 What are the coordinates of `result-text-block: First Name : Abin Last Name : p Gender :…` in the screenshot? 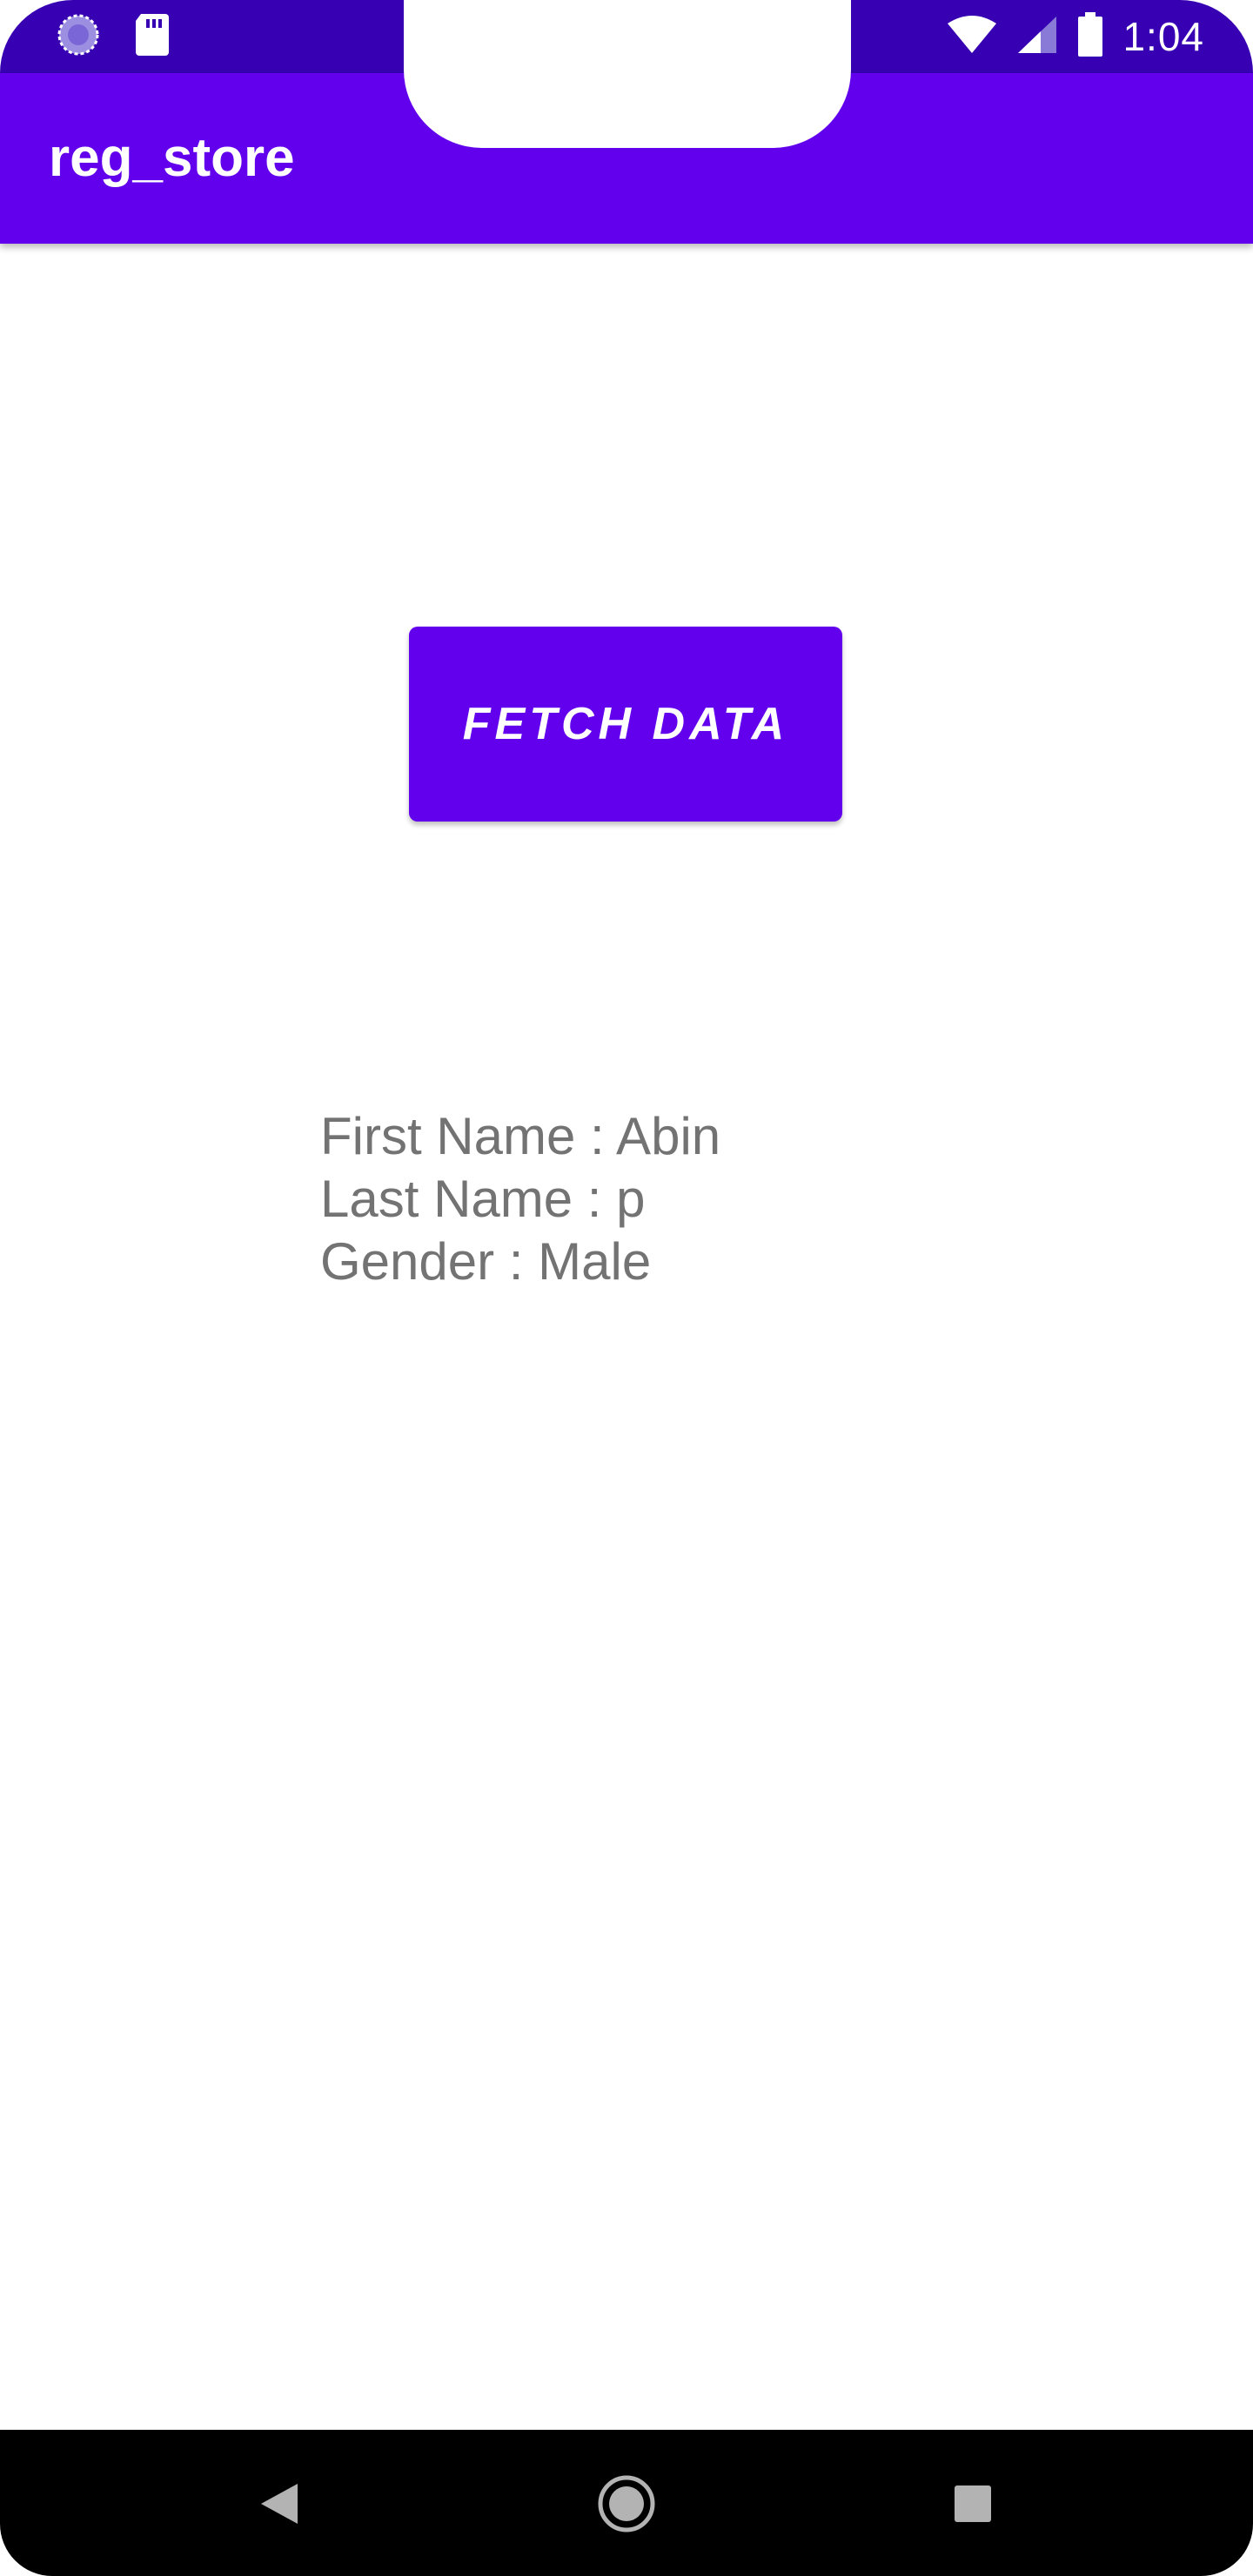 It's located at (520, 1199).